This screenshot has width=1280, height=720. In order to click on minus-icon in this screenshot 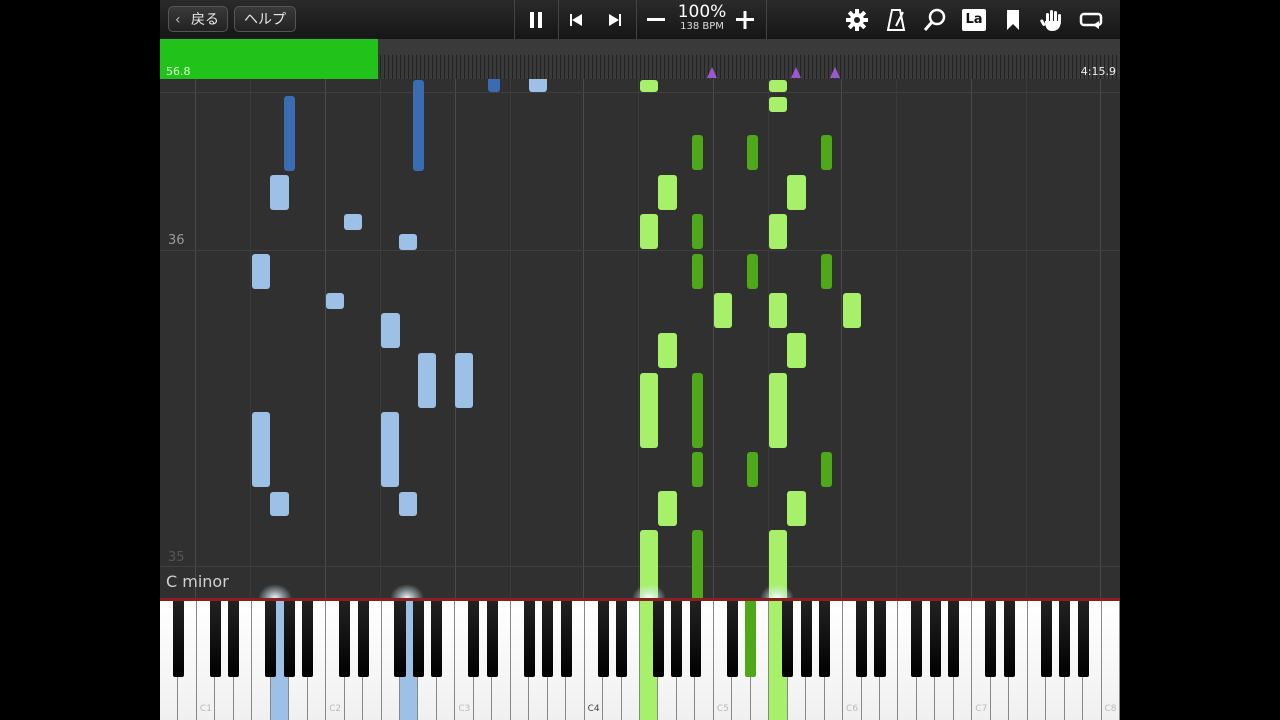, I will do `click(656, 20)`.